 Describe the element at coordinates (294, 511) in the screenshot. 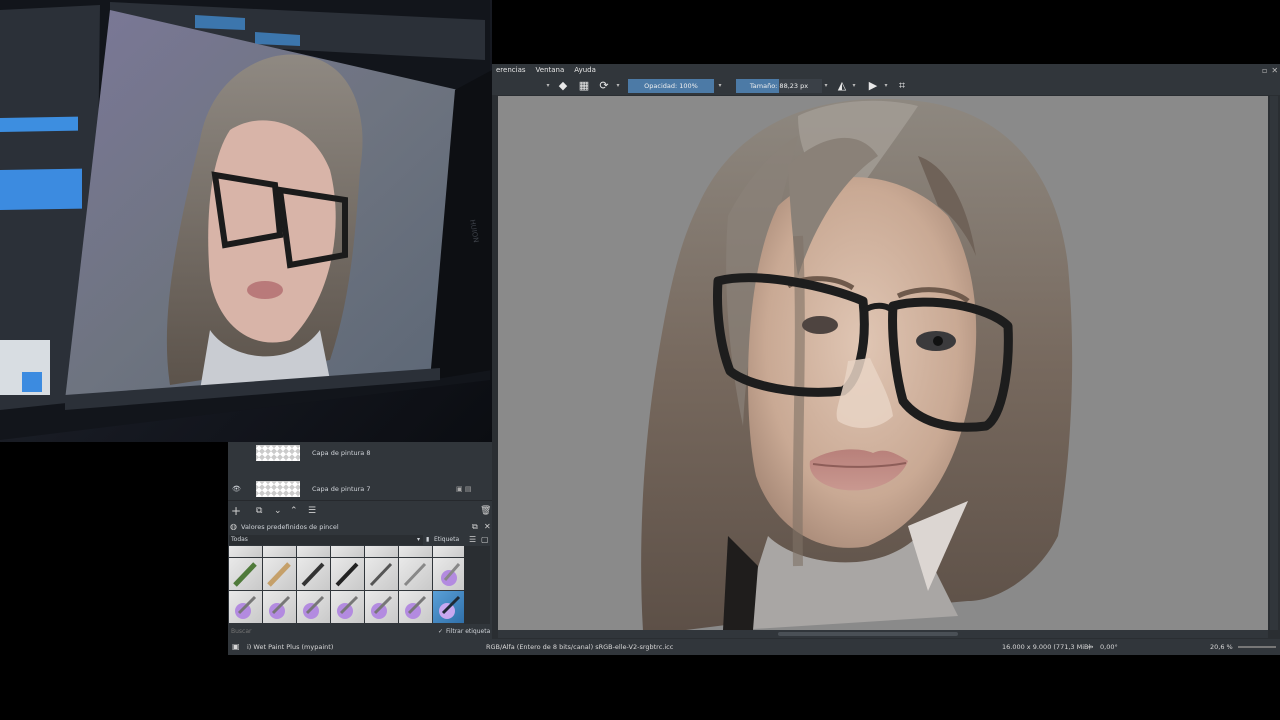

I see `move-up-icon: ⌃` at that location.